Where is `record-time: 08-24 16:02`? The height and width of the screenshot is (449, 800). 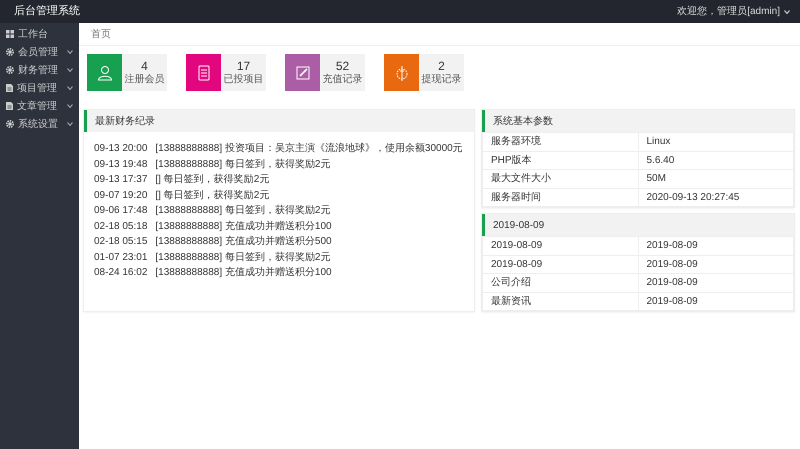 record-time: 08-24 16:02 is located at coordinates (121, 273).